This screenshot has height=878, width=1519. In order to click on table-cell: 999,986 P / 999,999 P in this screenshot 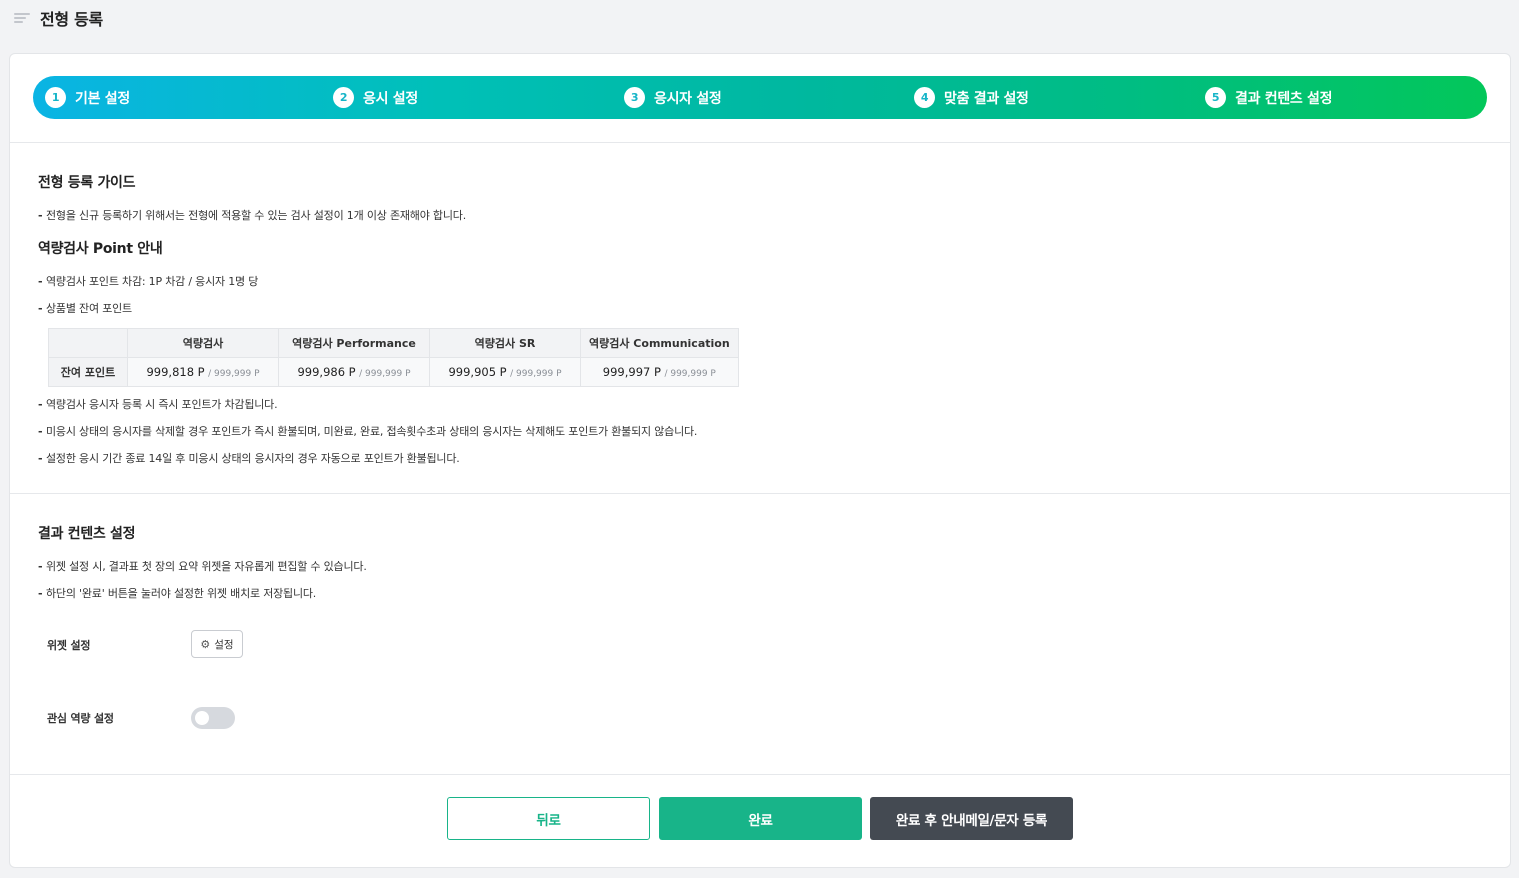, I will do `click(354, 372)`.